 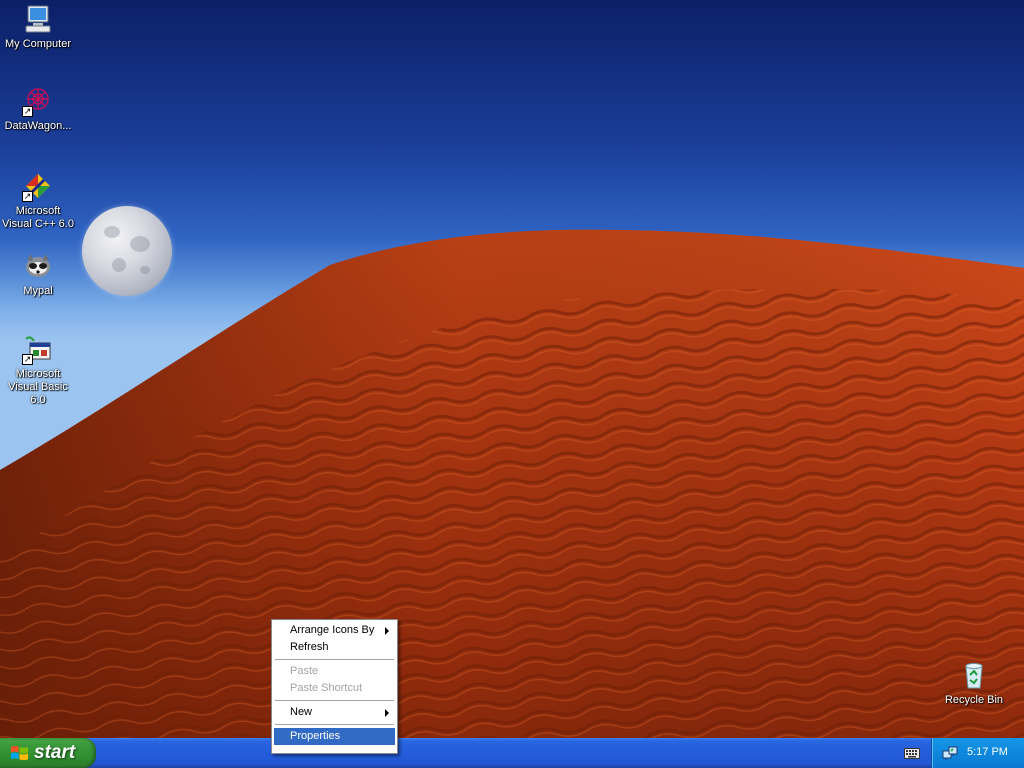 I want to click on moon, so click(x=127, y=251).